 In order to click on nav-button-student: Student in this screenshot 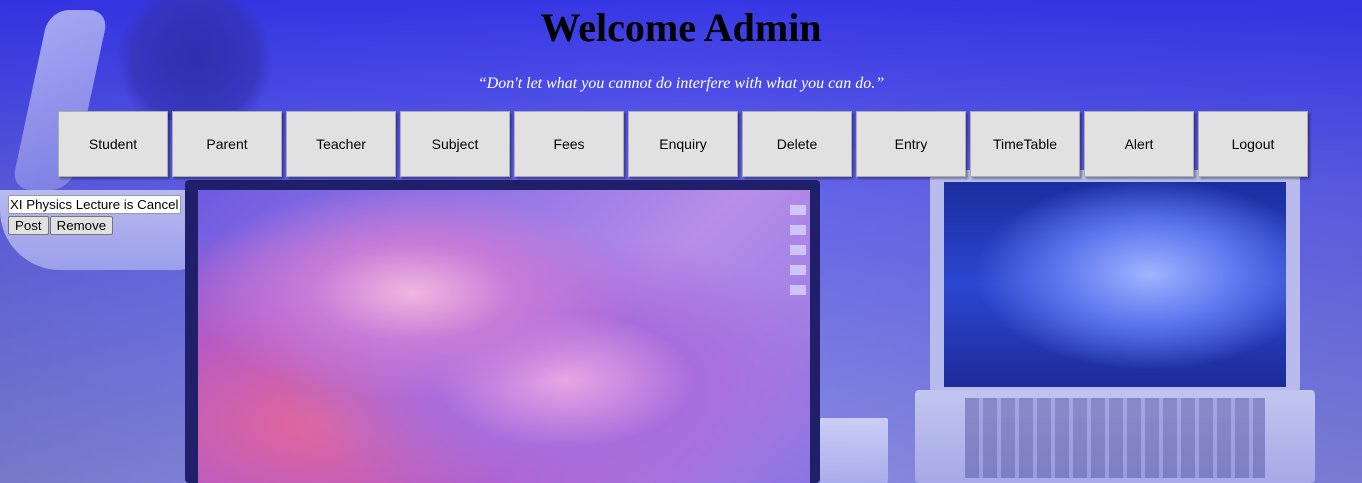, I will do `click(113, 144)`.